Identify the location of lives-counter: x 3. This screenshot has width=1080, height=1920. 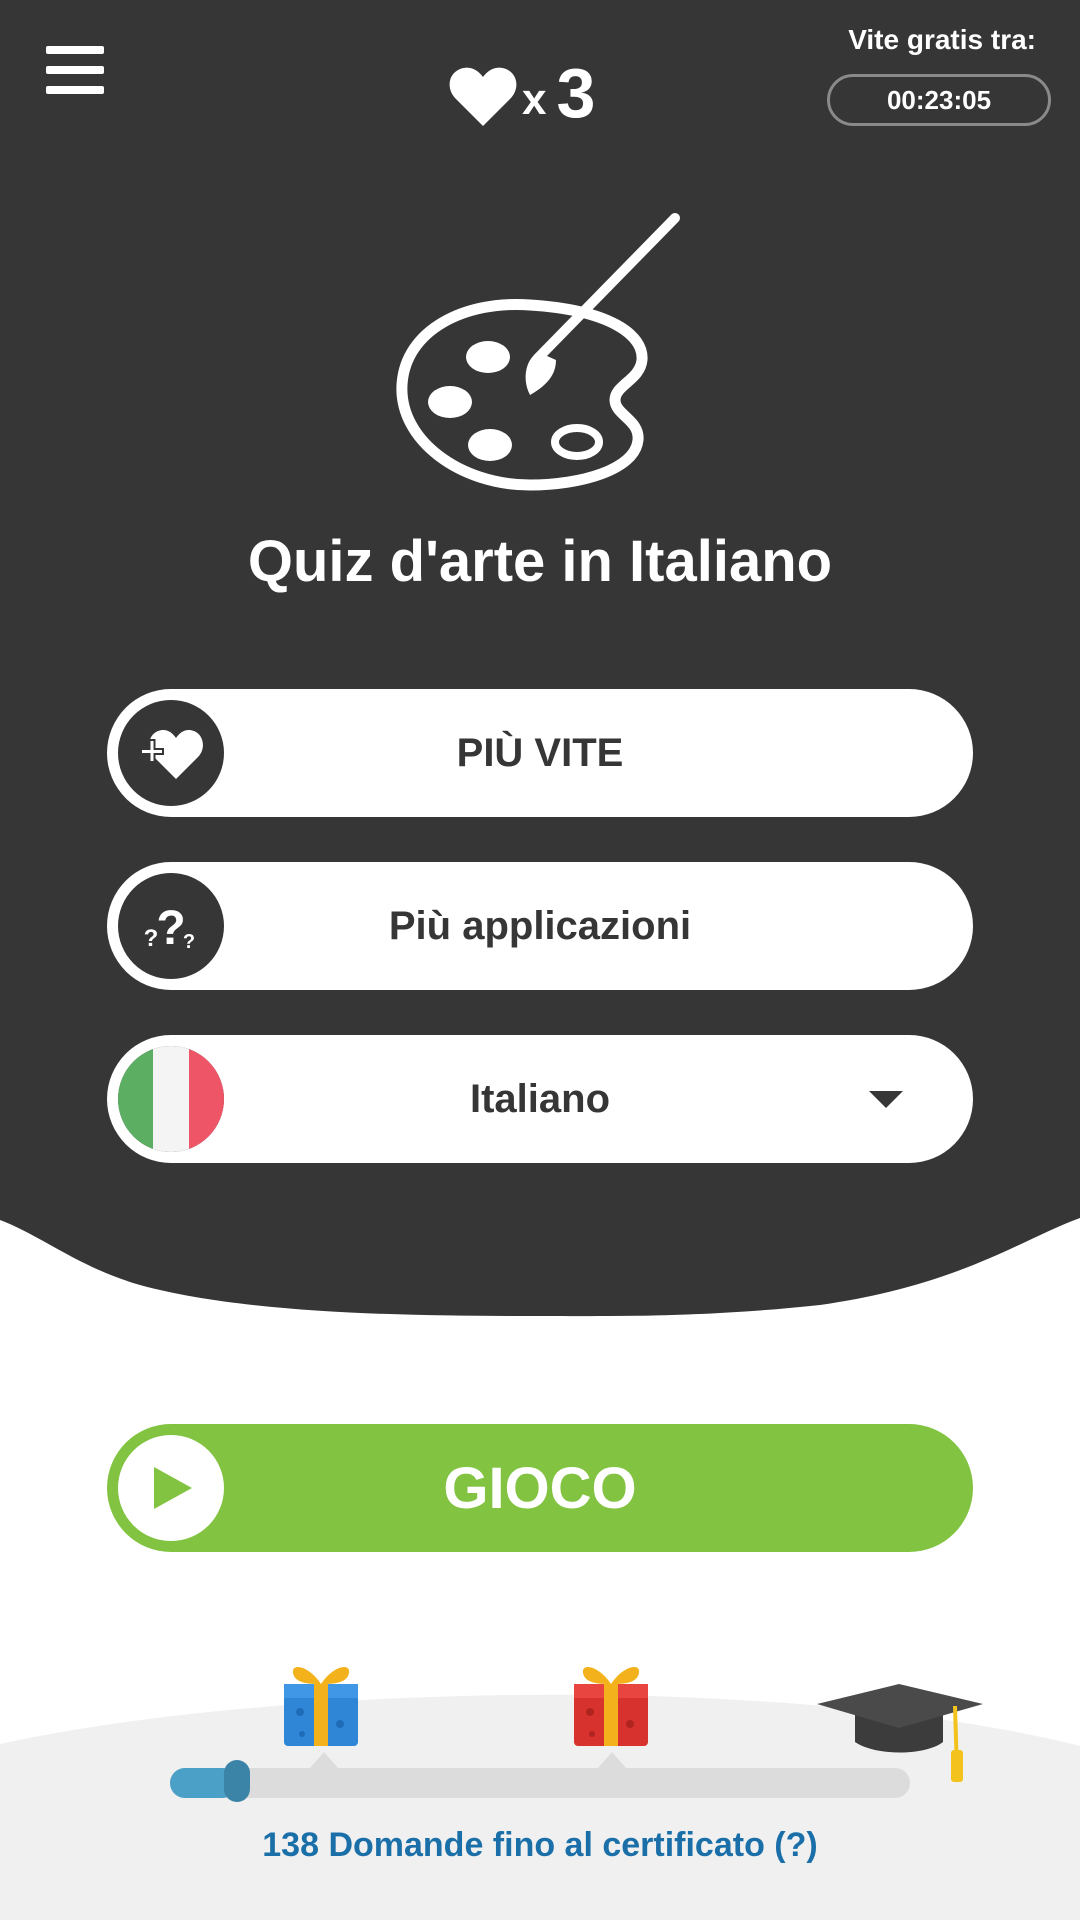
(521, 88).